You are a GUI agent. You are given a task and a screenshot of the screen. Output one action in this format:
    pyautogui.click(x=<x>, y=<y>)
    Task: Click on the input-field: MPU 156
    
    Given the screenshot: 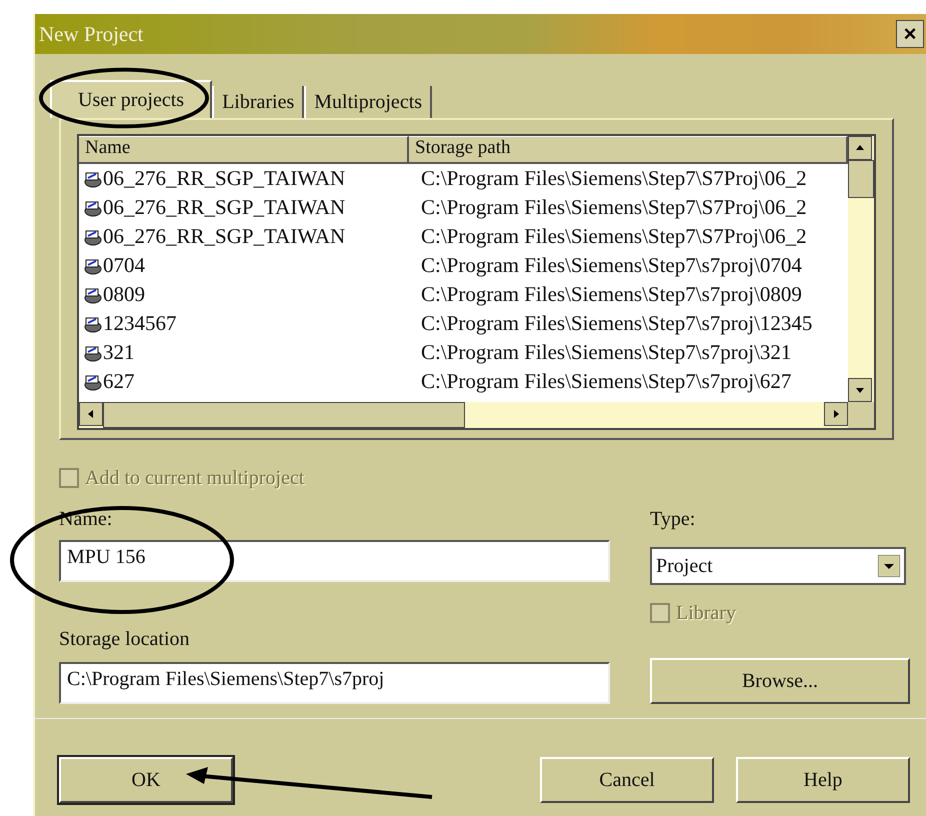 What is the action you would take?
    pyautogui.click(x=334, y=561)
    